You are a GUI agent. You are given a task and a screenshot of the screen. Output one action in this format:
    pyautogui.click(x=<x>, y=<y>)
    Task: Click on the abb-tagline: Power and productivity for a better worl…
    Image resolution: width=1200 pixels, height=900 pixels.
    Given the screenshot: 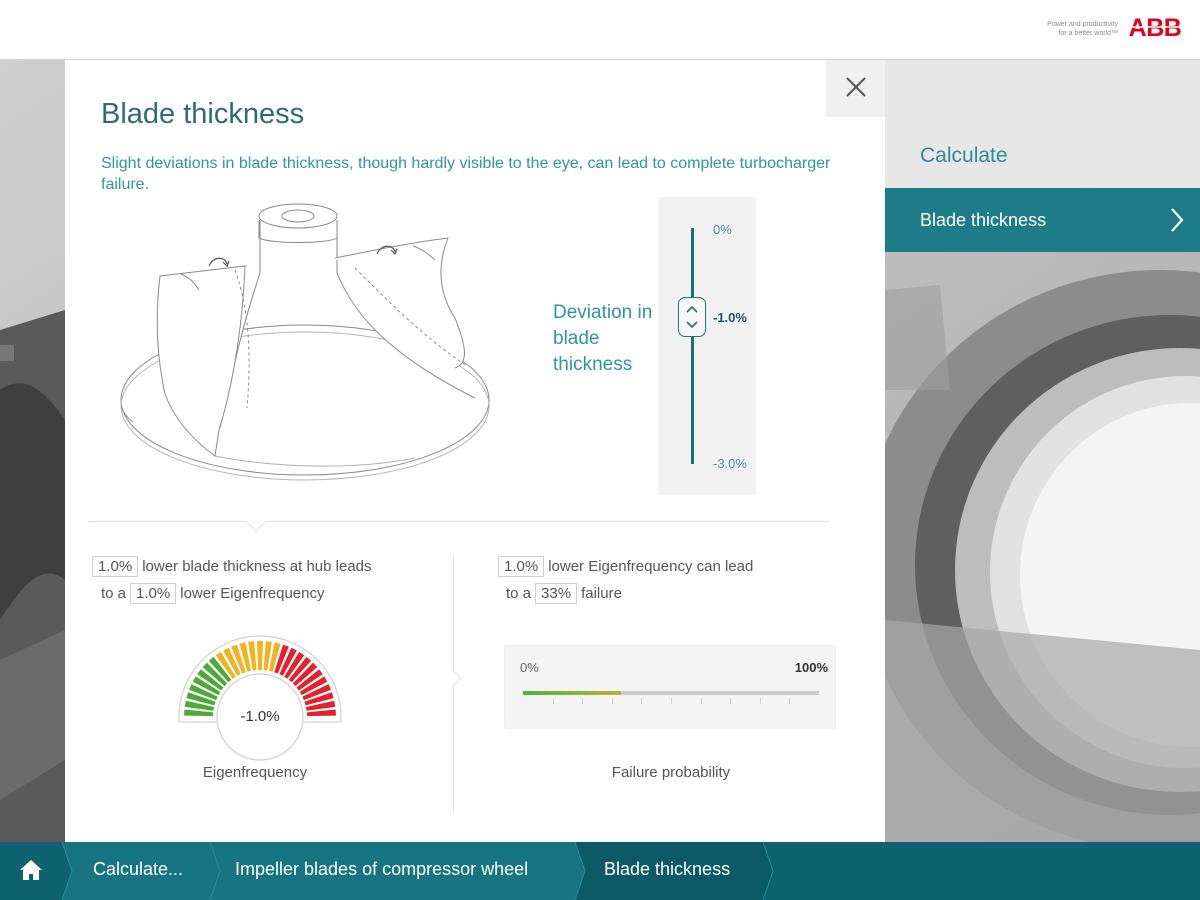 What is the action you would take?
    pyautogui.click(x=1068, y=29)
    